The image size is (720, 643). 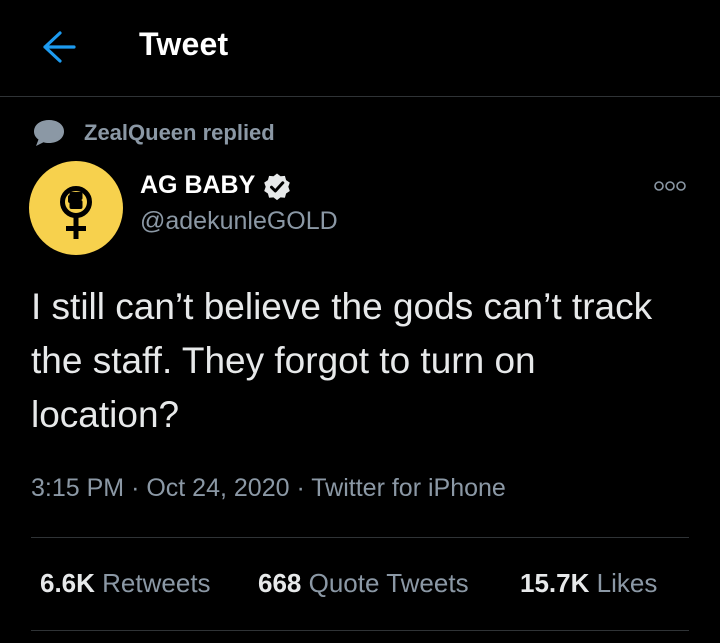 What do you see at coordinates (627, 583) in the screenshot?
I see `likes-label: Likes` at bounding box center [627, 583].